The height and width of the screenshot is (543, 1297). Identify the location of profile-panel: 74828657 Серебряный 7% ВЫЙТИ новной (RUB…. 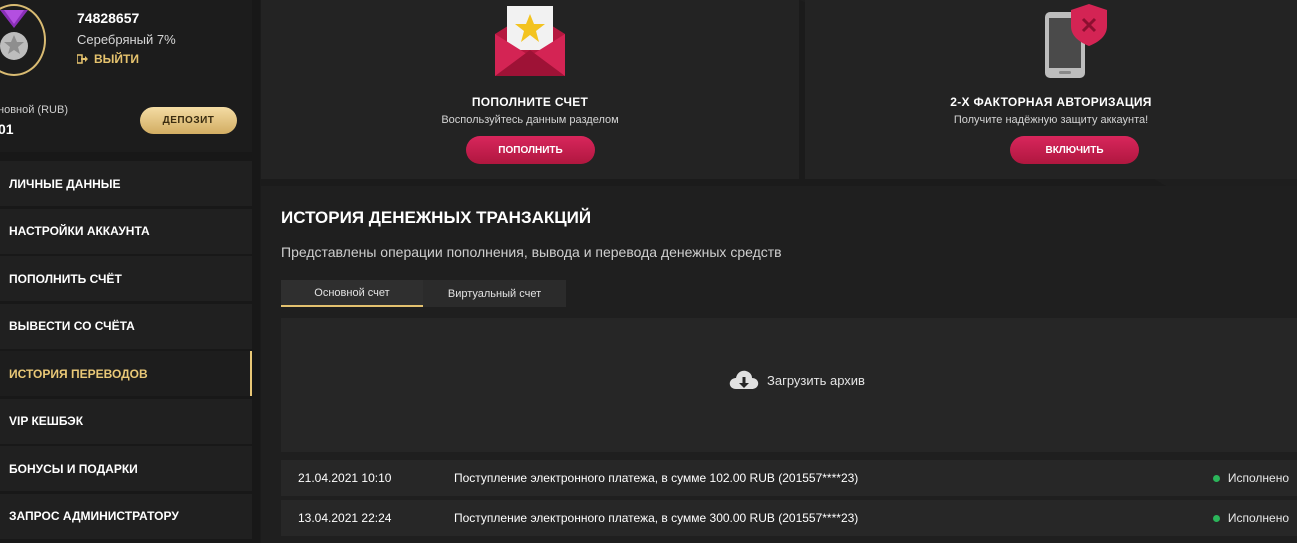
(126, 76).